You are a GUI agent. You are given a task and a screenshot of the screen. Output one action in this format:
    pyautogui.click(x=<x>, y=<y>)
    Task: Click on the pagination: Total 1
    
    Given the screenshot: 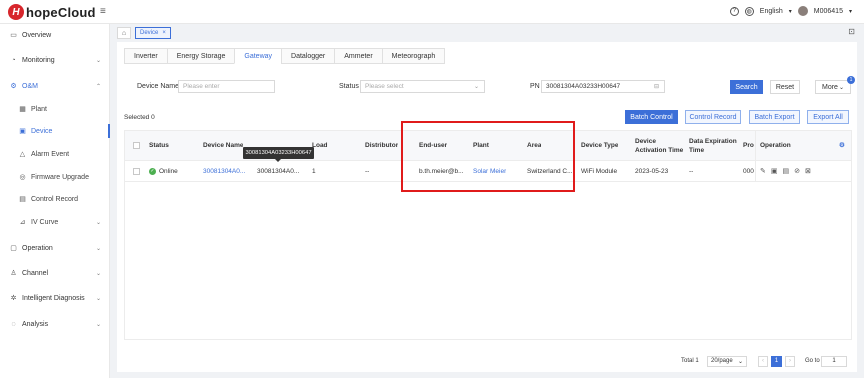 What is the action you would take?
    pyautogui.click(x=690, y=361)
    